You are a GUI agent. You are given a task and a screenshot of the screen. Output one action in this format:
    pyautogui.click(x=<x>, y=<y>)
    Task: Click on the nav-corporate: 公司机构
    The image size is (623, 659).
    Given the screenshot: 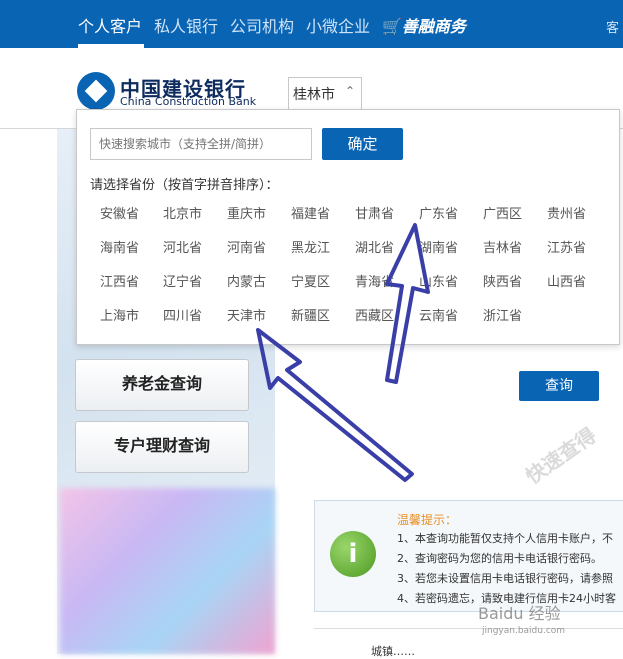 What is the action you would take?
    pyautogui.click(x=262, y=25)
    